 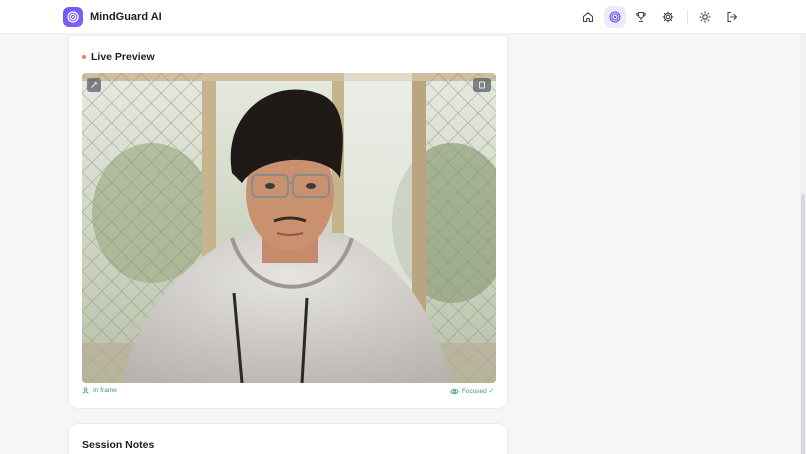 I want to click on logout-icon, so click(x=731, y=17).